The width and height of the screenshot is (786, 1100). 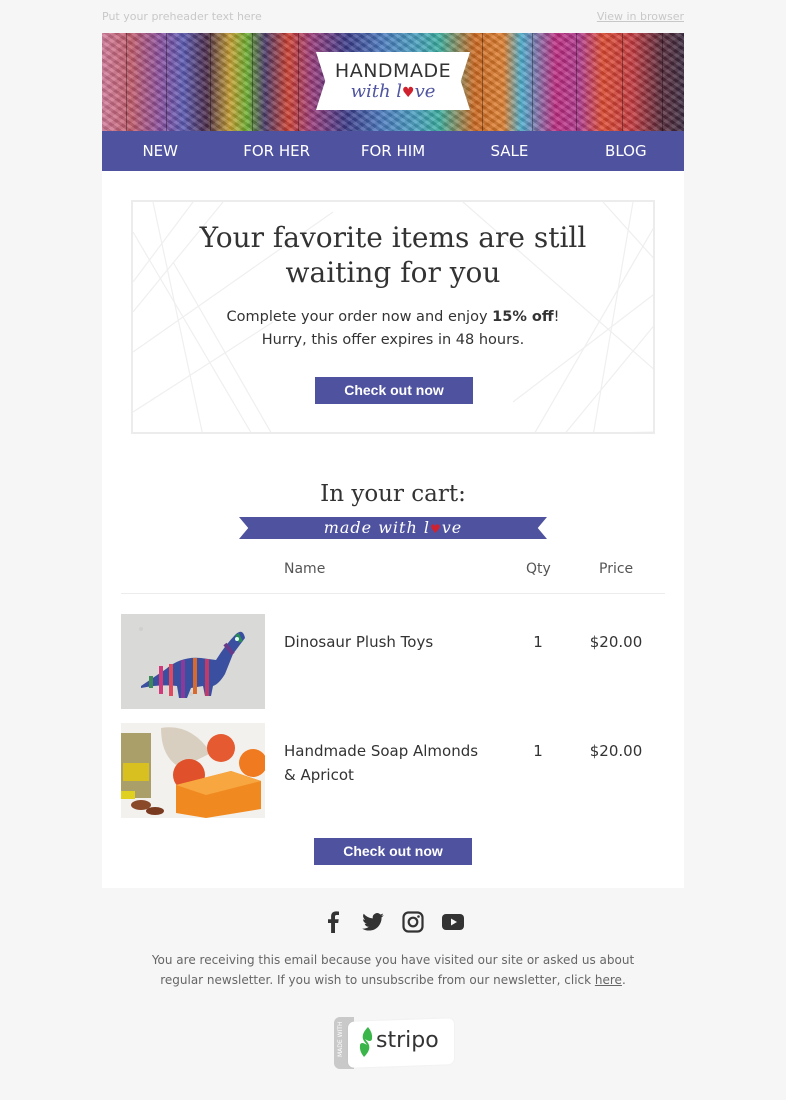 What do you see at coordinates (182, 16) in the screenshot?
I see `preheader-text: Put your preheader text here` at bounding box center [182, 16].